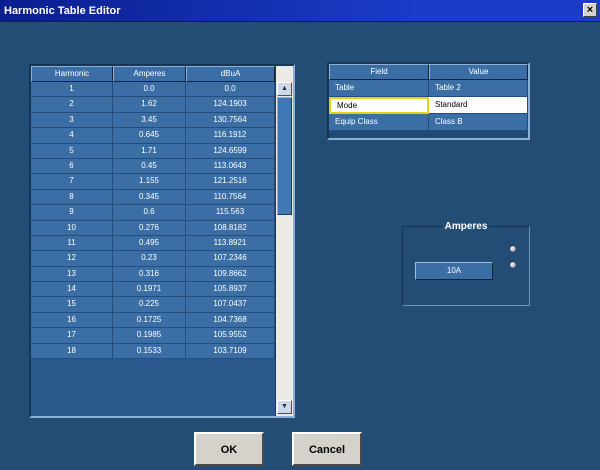  I want to click on field-row-table: Table Table 2, so click(428, 88).